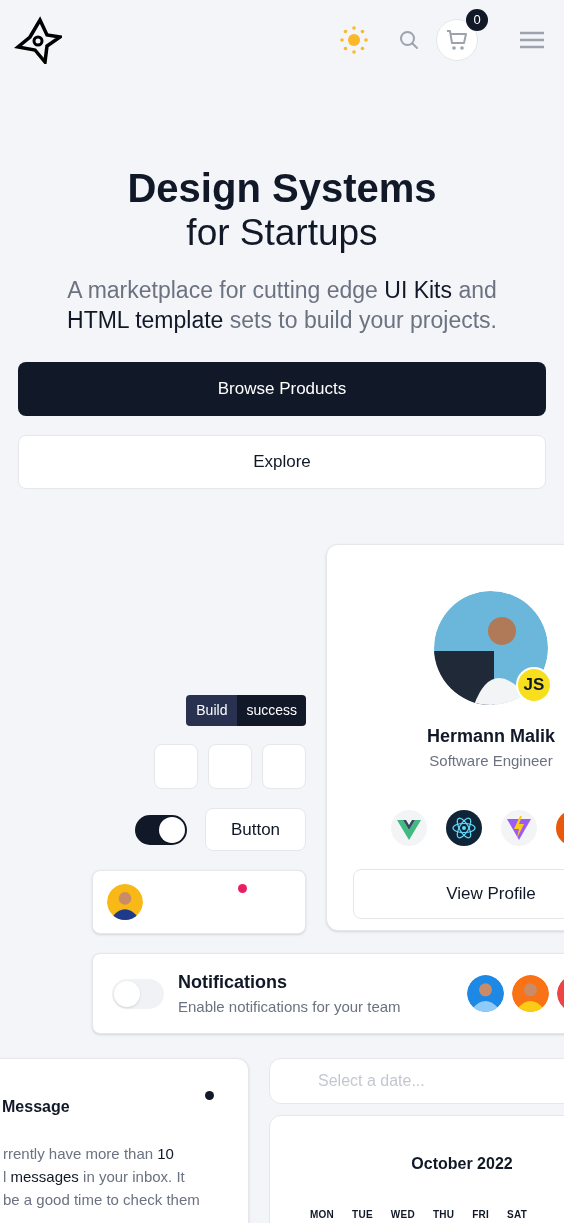 The width and height of the screenshot is (564, 1223). What do you see at coordinates (233, 982) in the screenshot?
I see `notifications-title: Notifications` at bounding box center [233, 982].